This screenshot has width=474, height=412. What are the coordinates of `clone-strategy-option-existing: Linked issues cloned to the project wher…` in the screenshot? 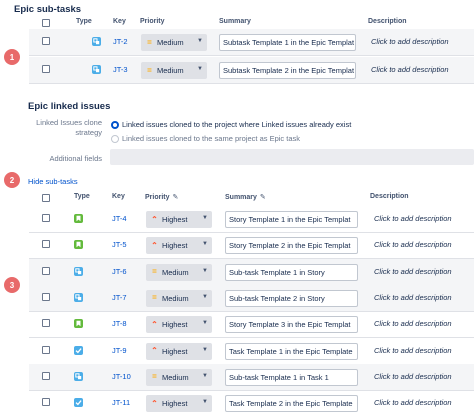 It's located at (236, 124).